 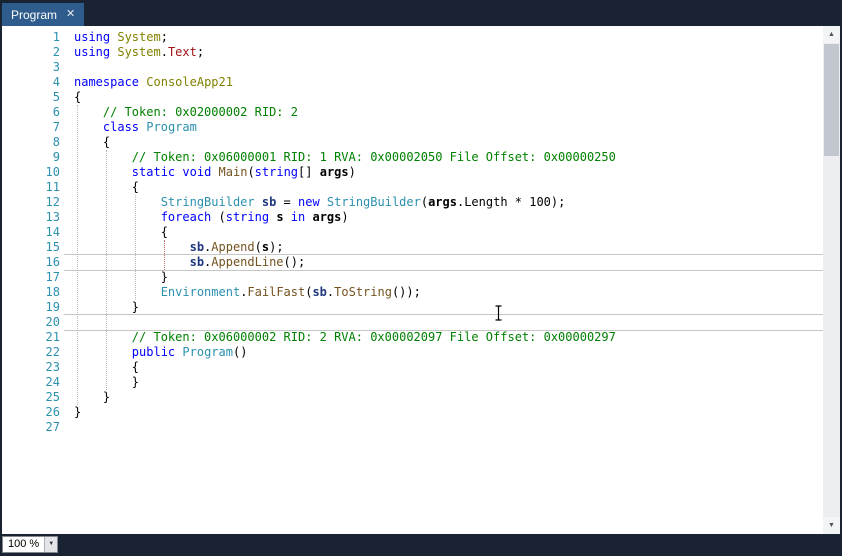 I want to click on code-line: foreach (string s in args), so click(x=448, y=217).